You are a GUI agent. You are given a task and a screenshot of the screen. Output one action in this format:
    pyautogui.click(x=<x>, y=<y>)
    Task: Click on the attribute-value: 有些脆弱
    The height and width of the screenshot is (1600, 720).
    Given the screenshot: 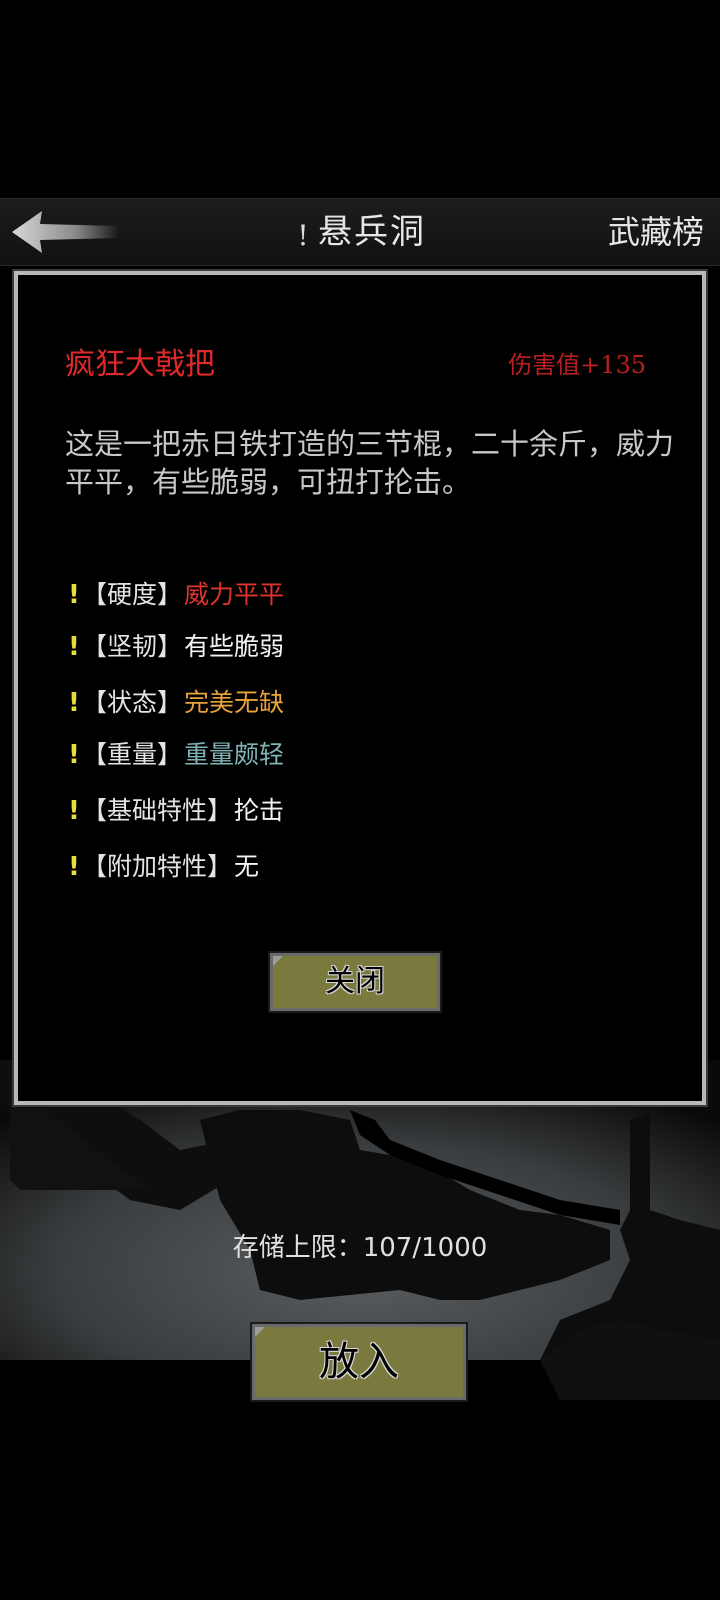 What is the action you would take?
    pyautogui.click(x=234, y=646)
    